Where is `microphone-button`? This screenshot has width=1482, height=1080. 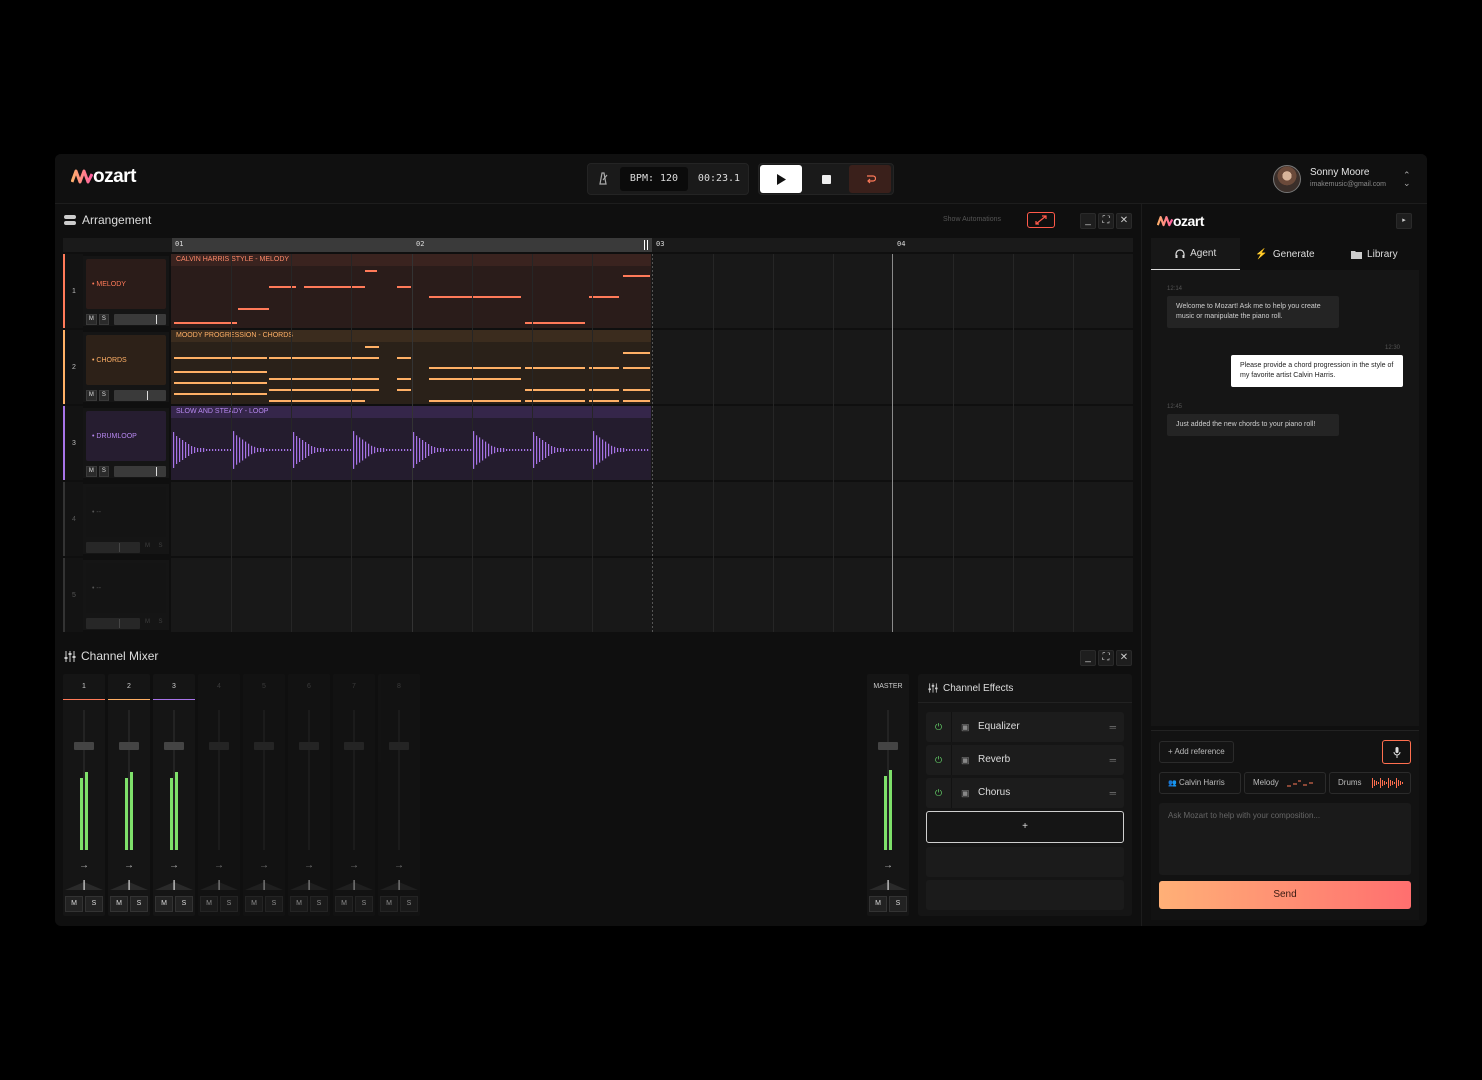
microphone-button is located at coordinates (1396, 752).